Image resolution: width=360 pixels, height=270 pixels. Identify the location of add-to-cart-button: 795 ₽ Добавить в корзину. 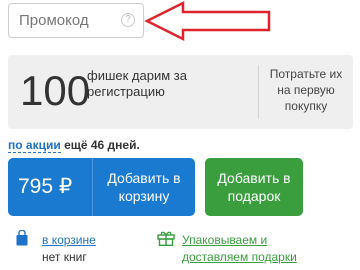
(101, 187).